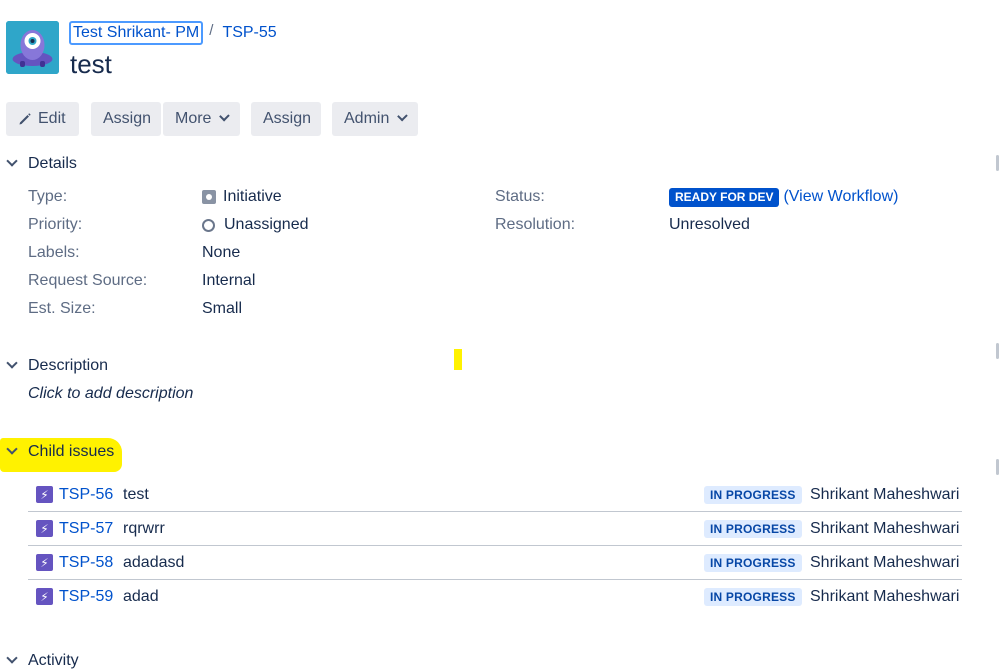 This screenshot has height=670, width=999. I want to click on breadcrumb: Test Shrikant- PM / TSP-55, so click(173, 33).